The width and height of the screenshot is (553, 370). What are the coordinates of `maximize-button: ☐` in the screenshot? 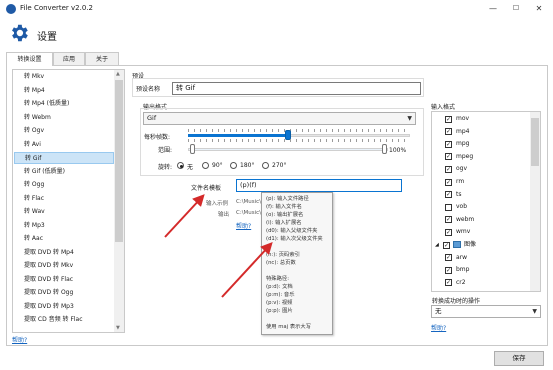 It's located at (516, 8).